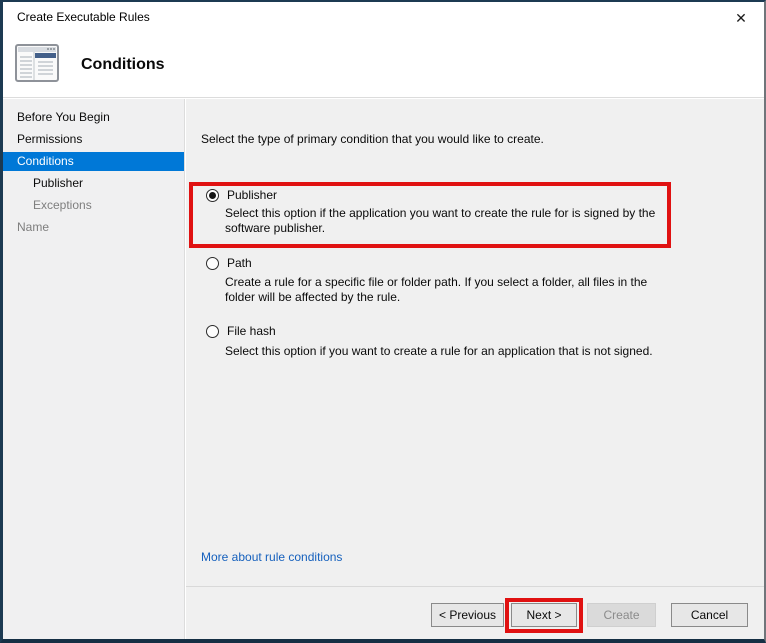  What do you see at coordinates (93, 183) in the screenshot?
I see `sidebar-item-publisher: Publisher` at bounding box center [93, 183].